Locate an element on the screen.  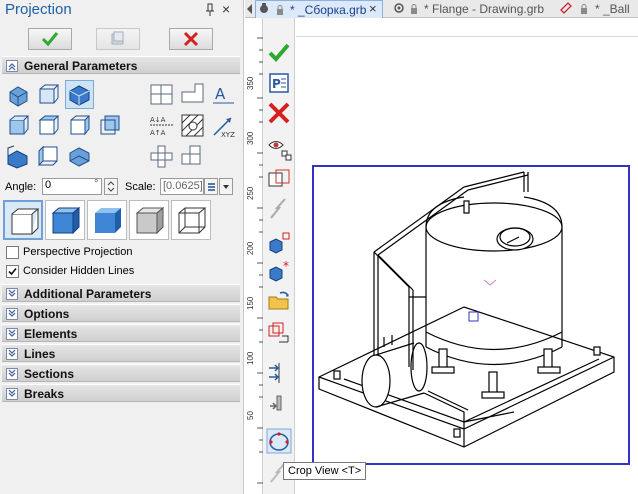
tab-assembly: * _Сборка.grb × is located at coordinates (319, 9).